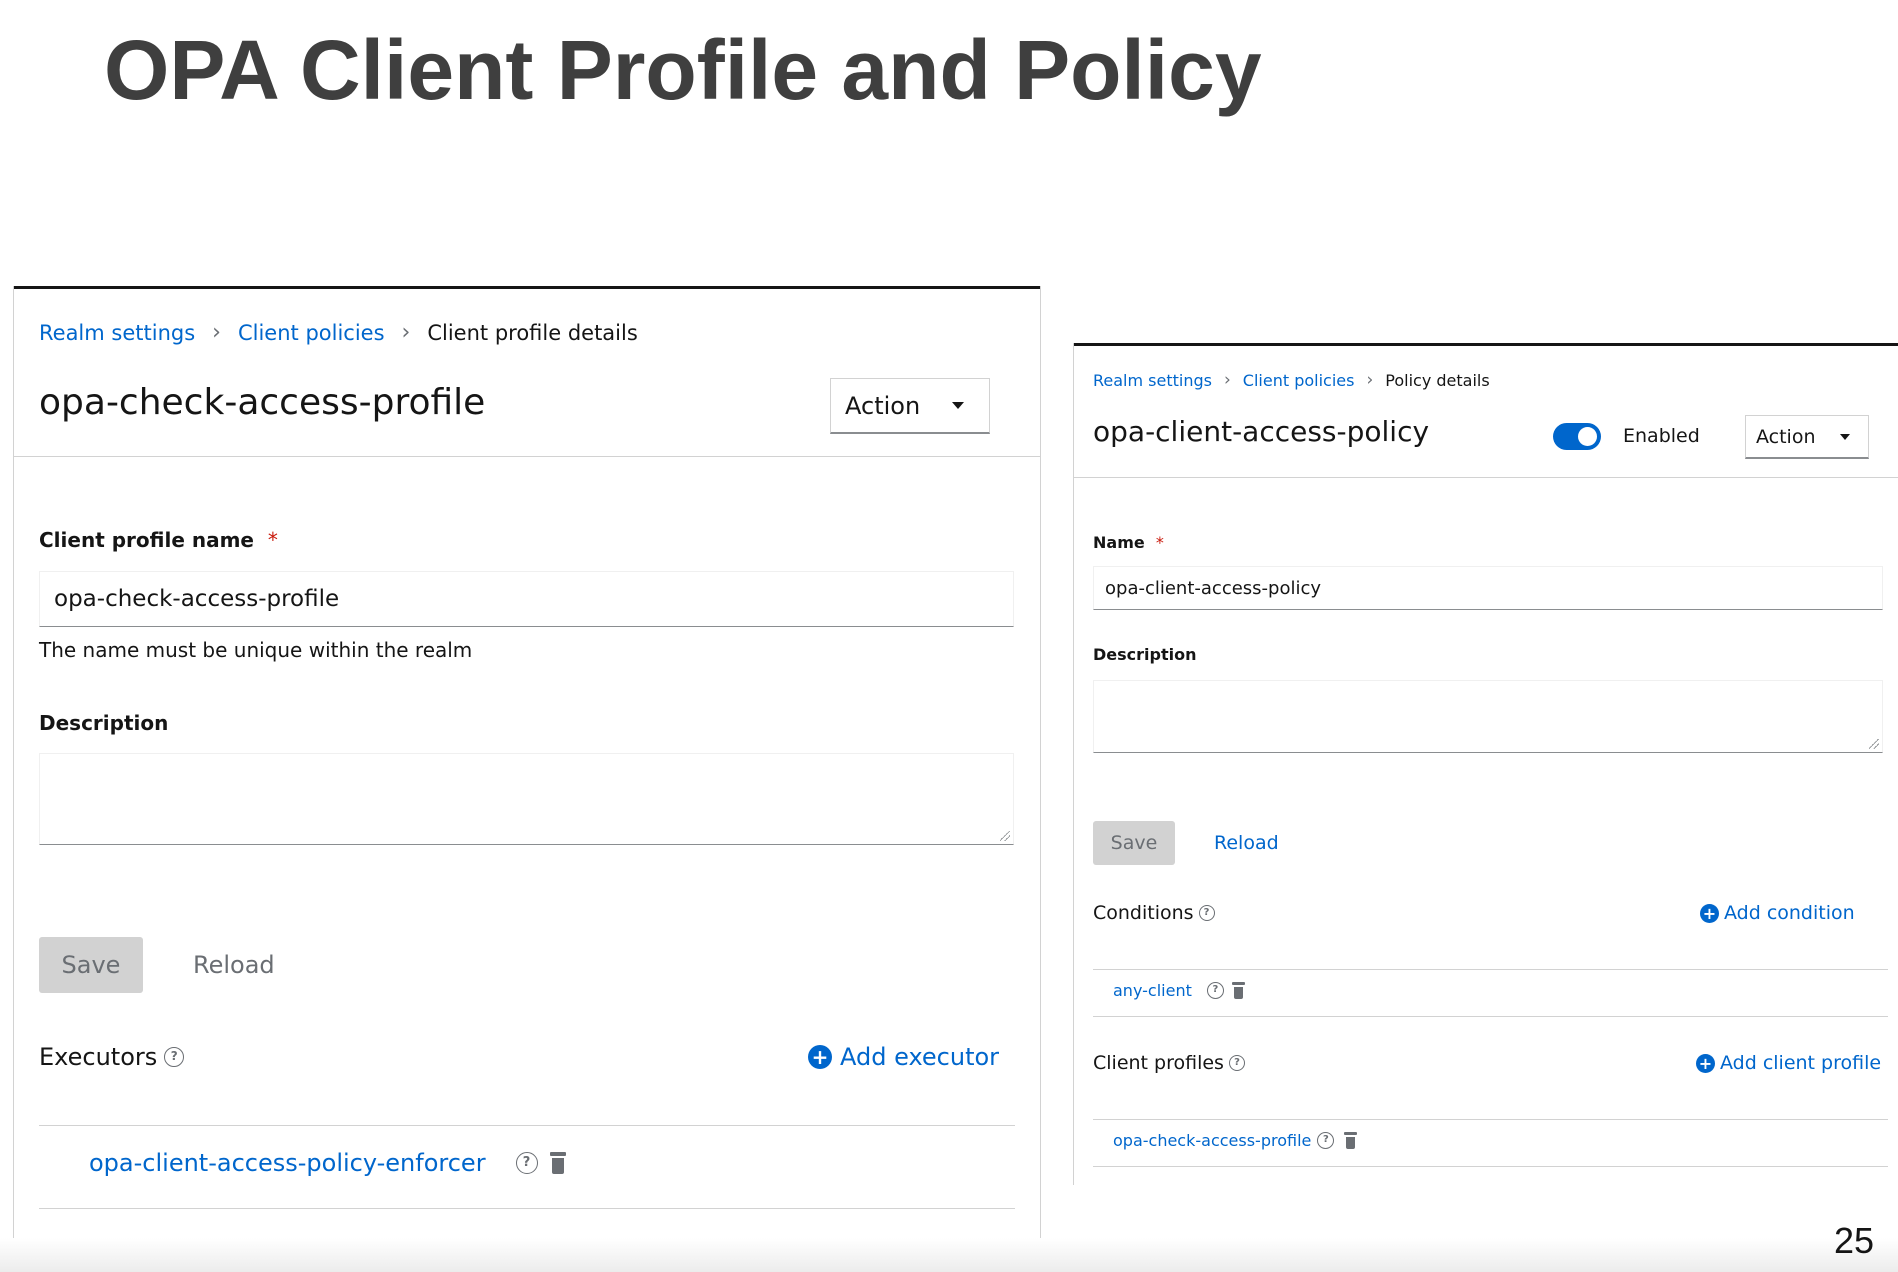 This screenshot has width=1898, height=1272. Describe the element at coordinates (158, 540) in the screenshot. I see `client-profile-name-label: Client profile name *` at that location.